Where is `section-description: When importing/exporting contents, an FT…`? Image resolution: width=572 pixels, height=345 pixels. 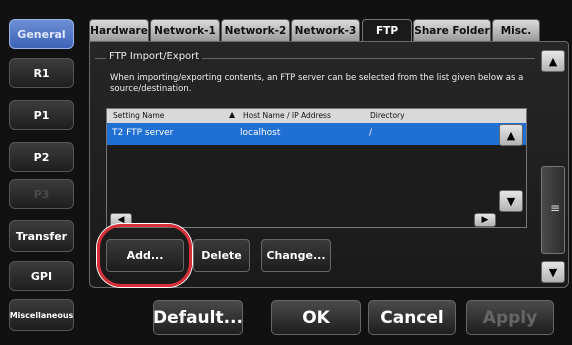 section-description: When importing/exporting contents, an FT… is located at coordinates (317, 83).